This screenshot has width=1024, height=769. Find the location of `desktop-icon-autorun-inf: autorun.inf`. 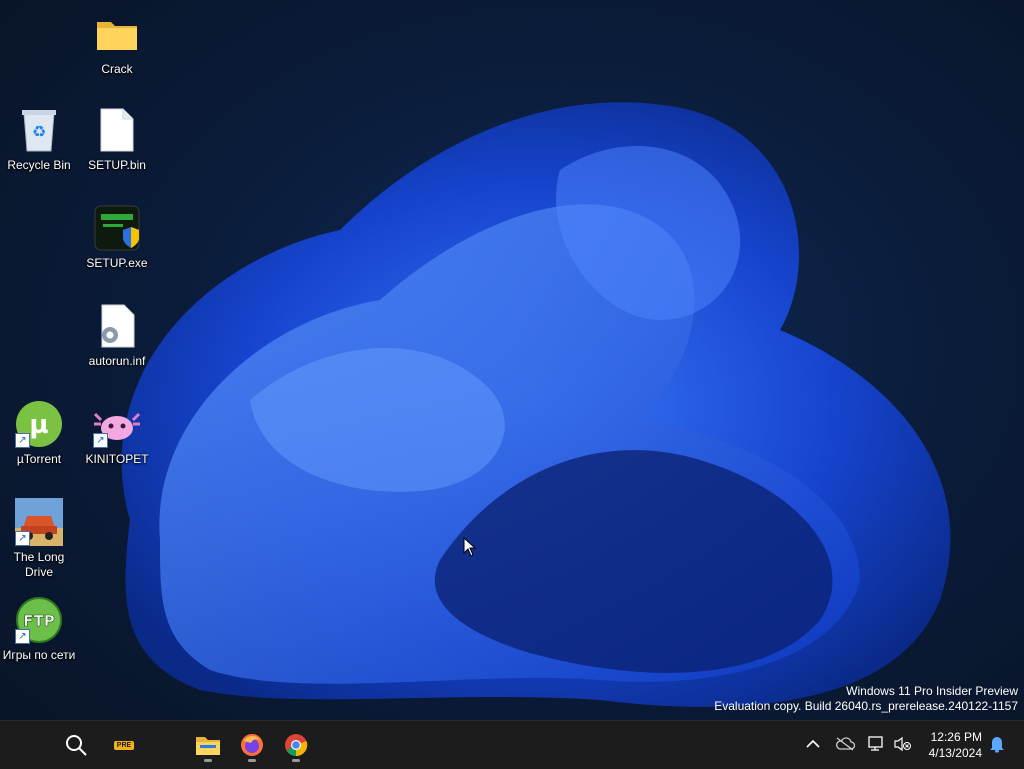

desktop-icon-autorun-inf: autorun.inf is located at coordinates (117, 335).